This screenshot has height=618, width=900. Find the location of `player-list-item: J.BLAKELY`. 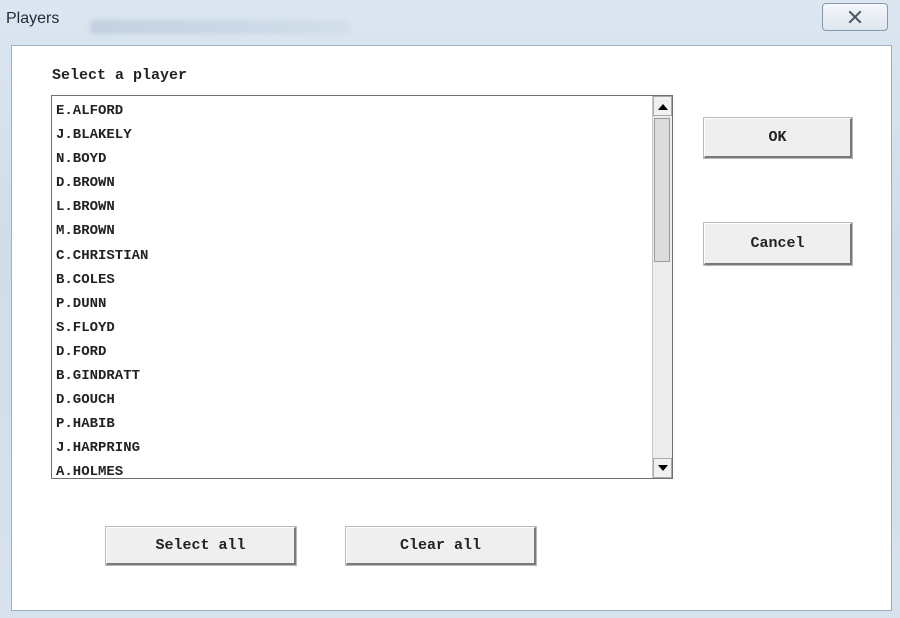

player-list-item: J.BLAKELY is located at coordinates (352, 135).